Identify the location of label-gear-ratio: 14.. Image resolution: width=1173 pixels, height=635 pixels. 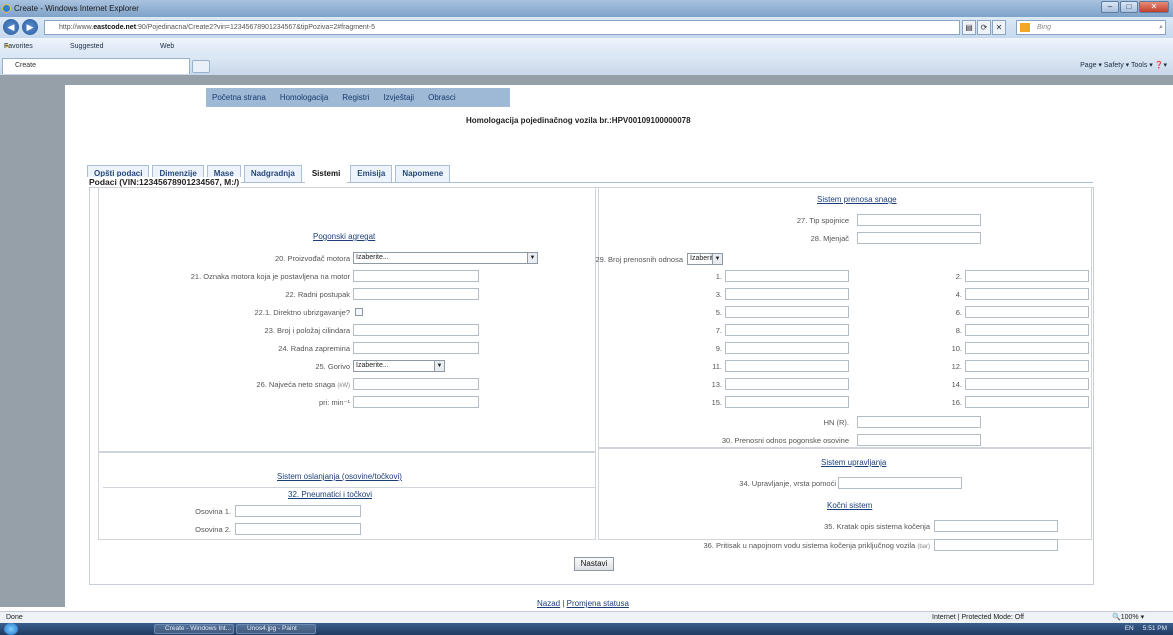
(956, 384).